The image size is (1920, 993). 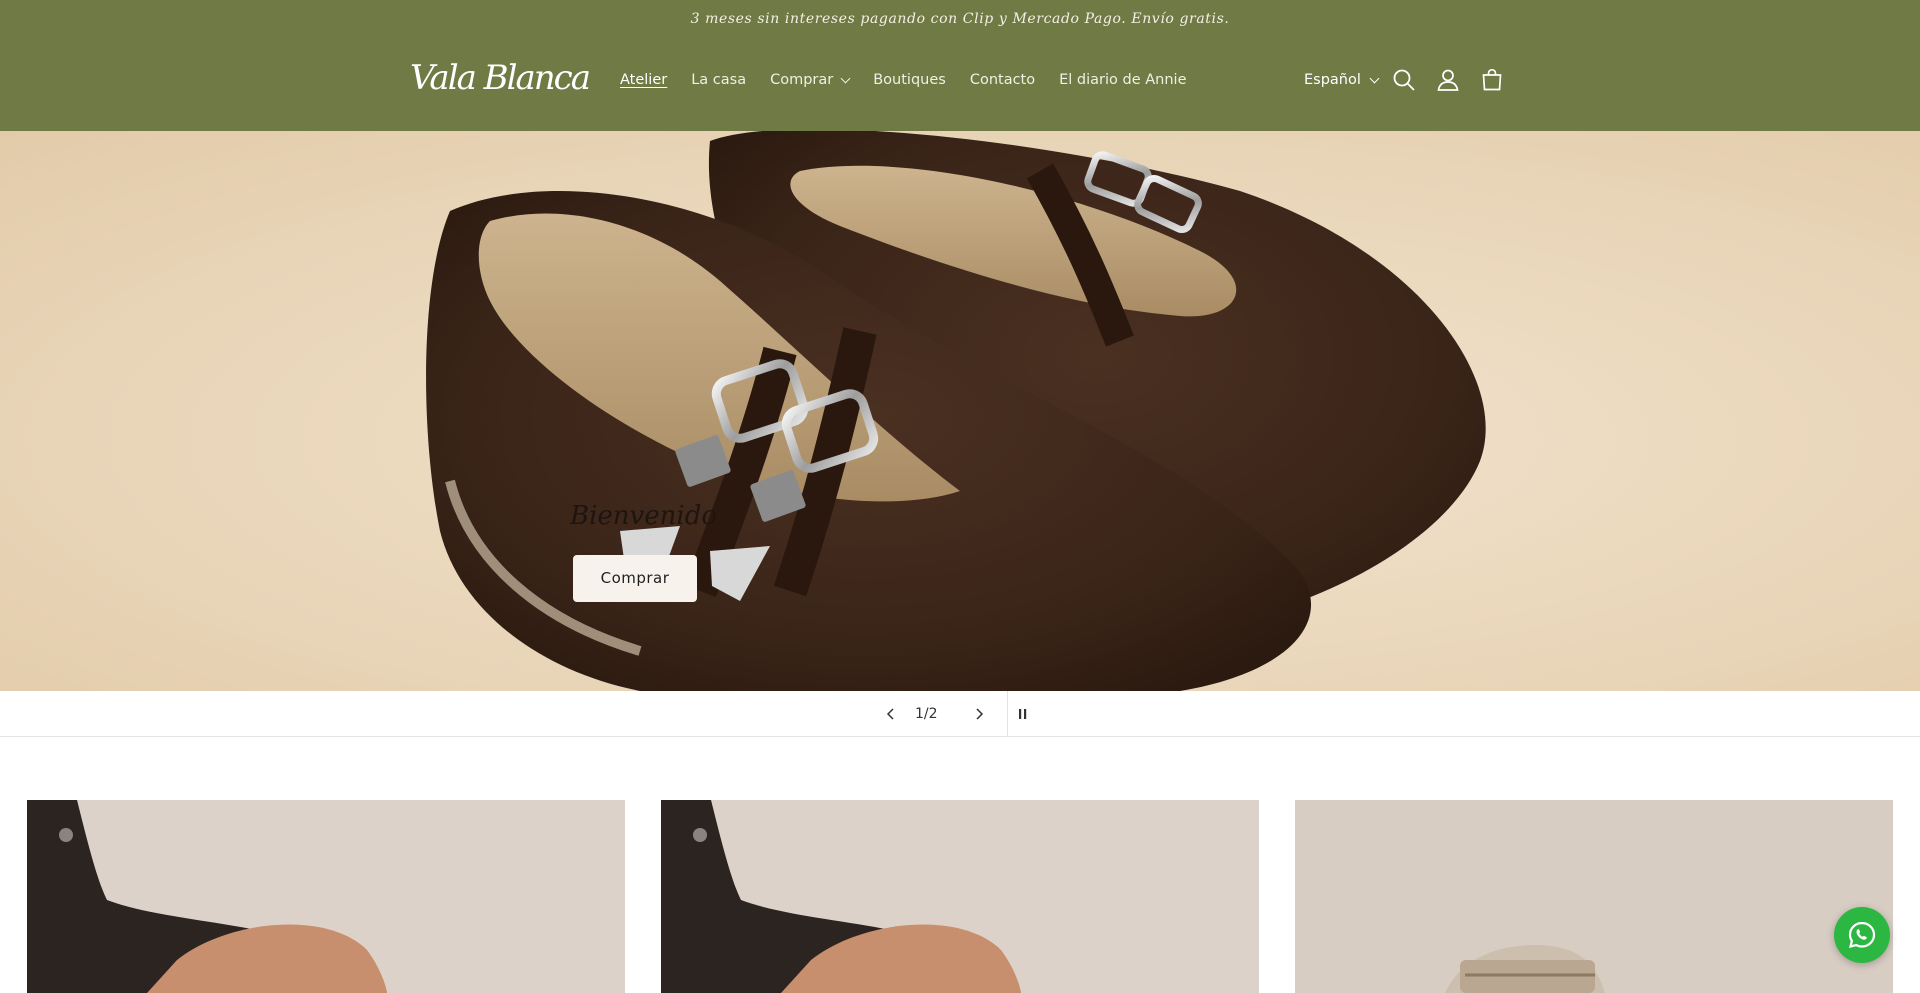 I want to click on slide-total: 2, so click(x=933, y=714).